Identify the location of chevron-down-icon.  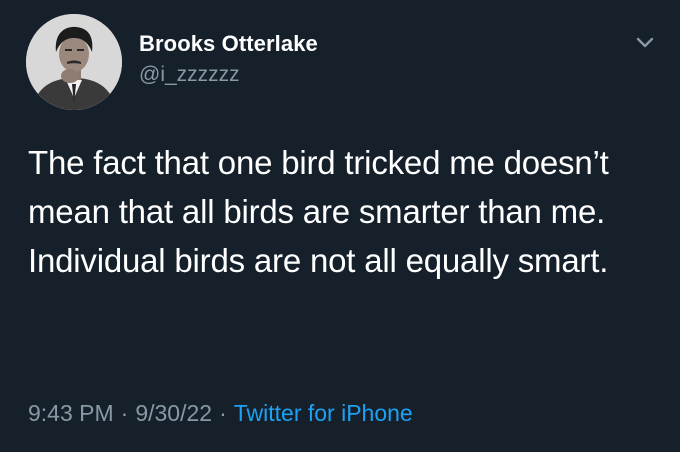
(645, 43).